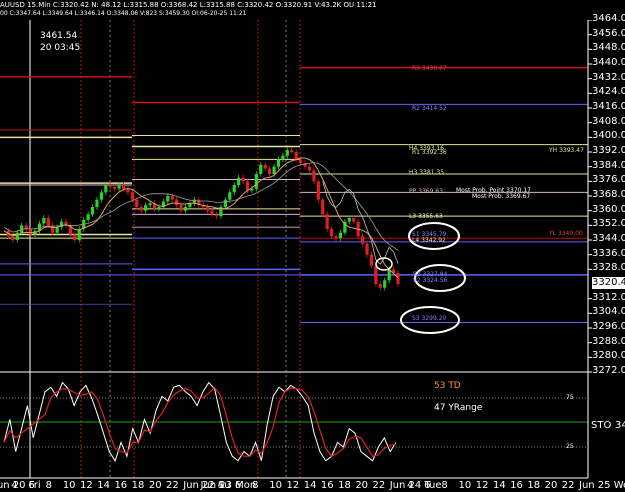 The image size is (625, 492). What do you see at coordinates (447, 386) in the screenshot?
I see `td-label: 53 TD` at bounding box center [447, 386].